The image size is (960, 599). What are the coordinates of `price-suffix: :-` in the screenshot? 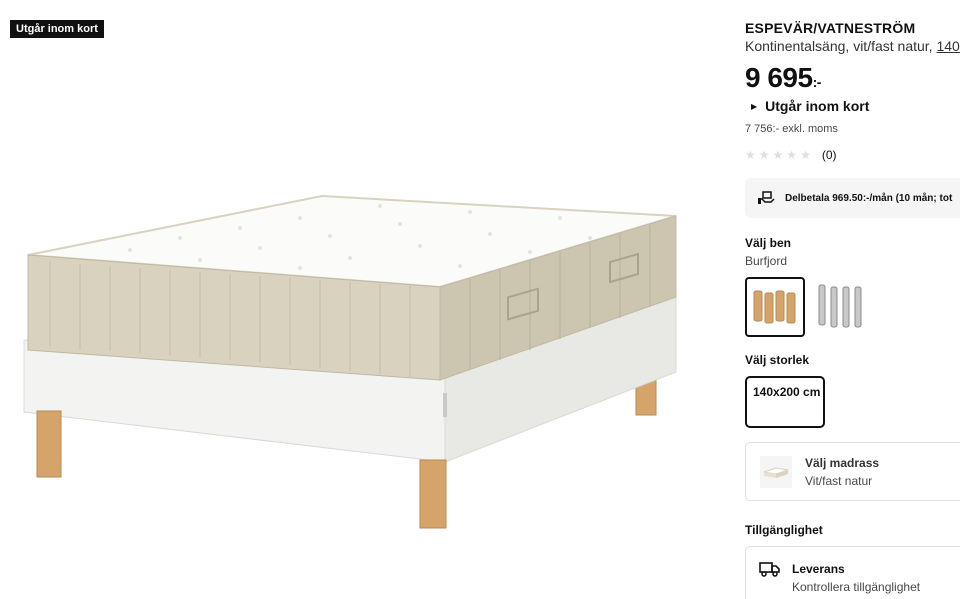 It's located at (817, 82).